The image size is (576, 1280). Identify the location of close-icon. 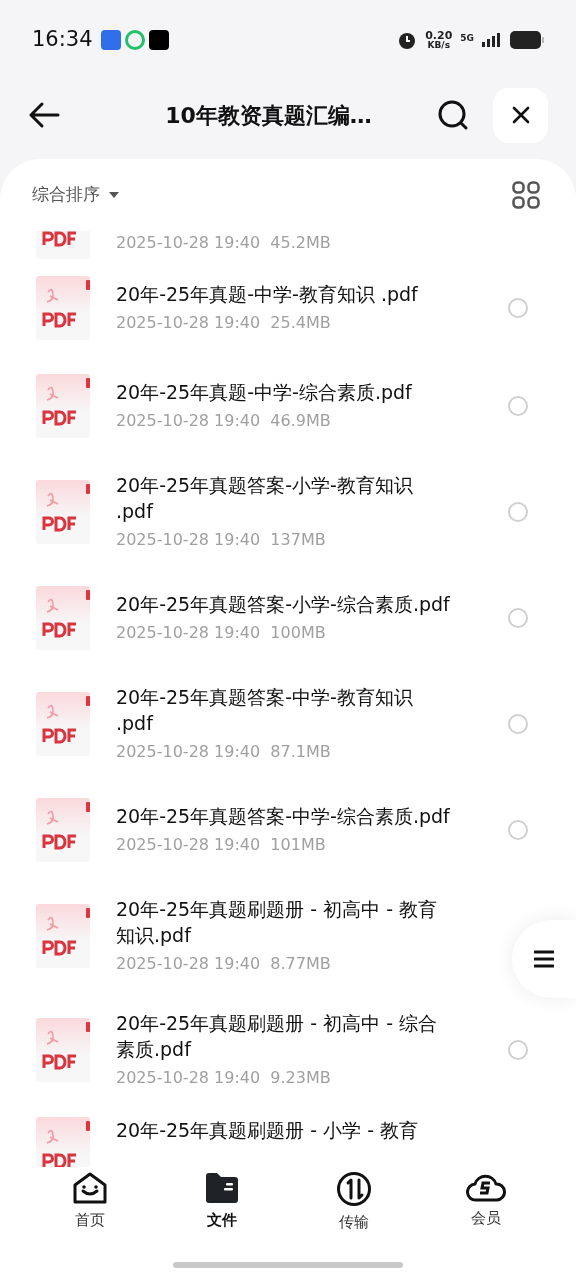
(520, 115).